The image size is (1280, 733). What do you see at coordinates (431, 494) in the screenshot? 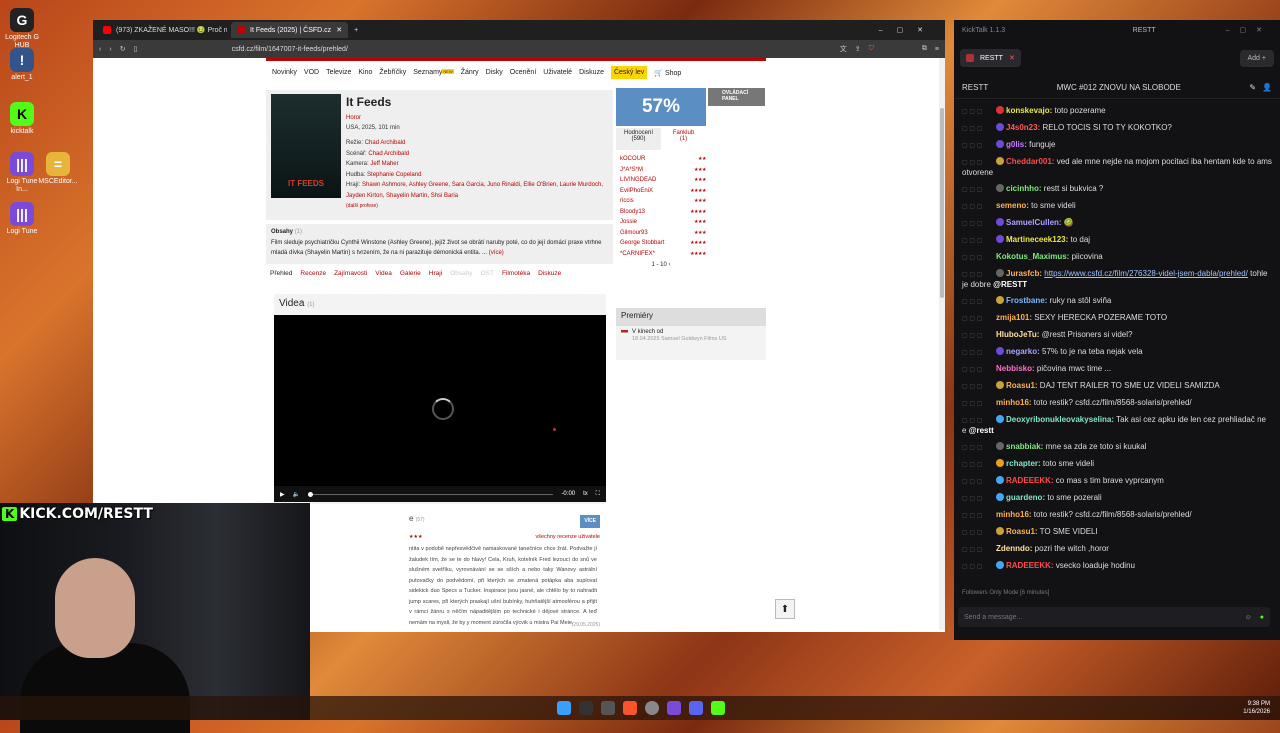
I see `video-progress` at bounding box center [431, 494].